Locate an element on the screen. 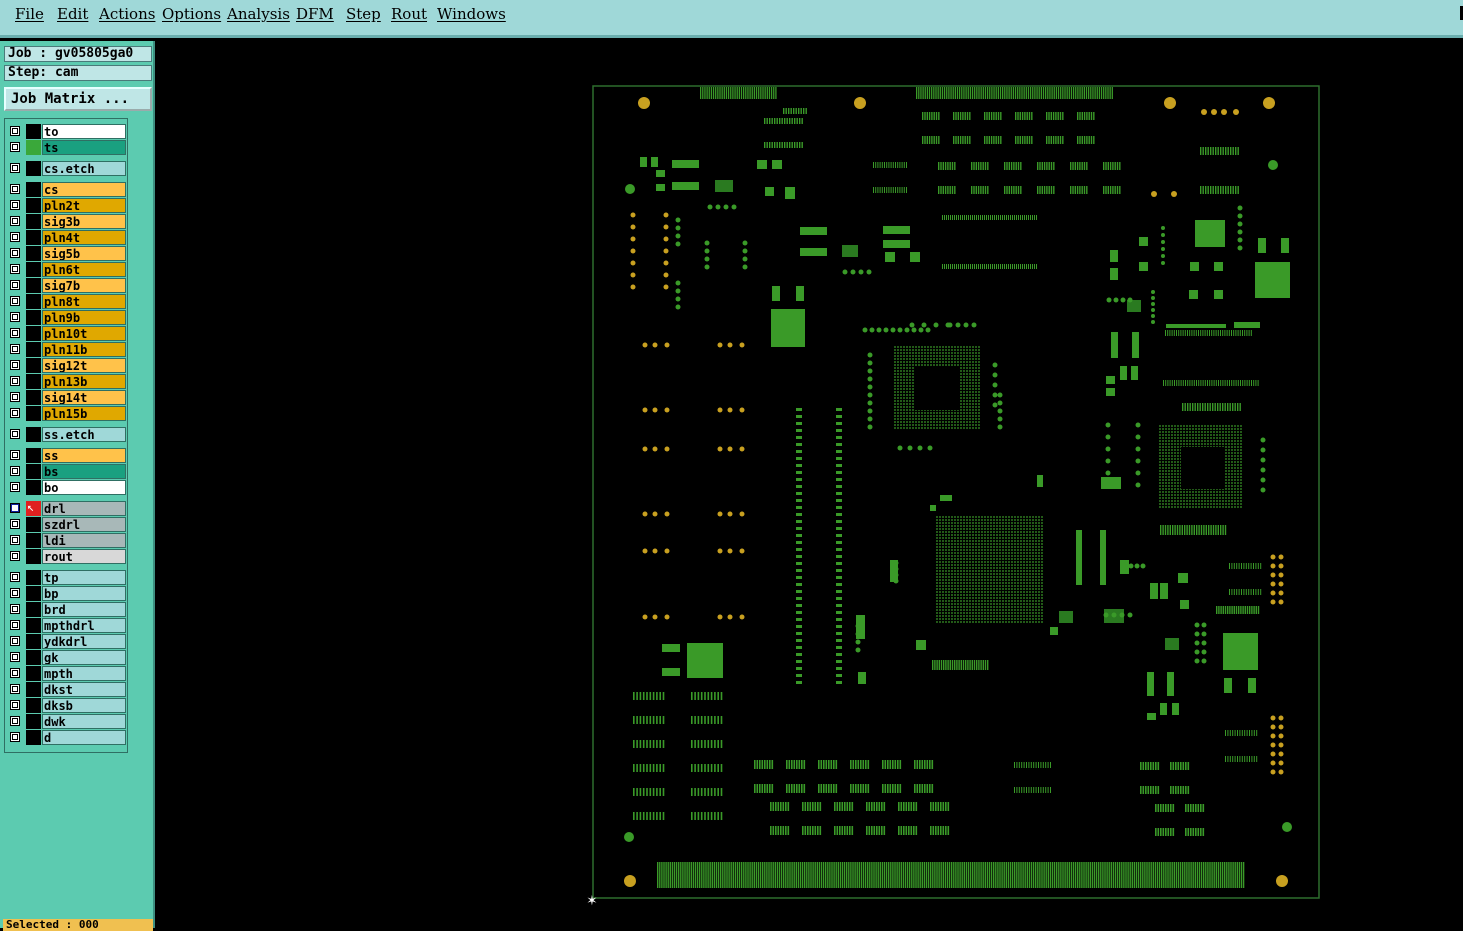 This screenshot has width=1463, height=931. layer-row-szdrl: szdrl is located at coordinates (67, 524).